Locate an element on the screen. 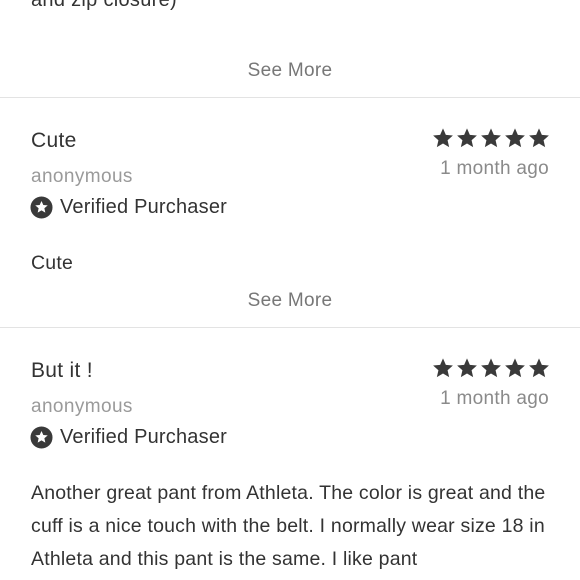  review-body: Cute is located at coordinates (52, 263).